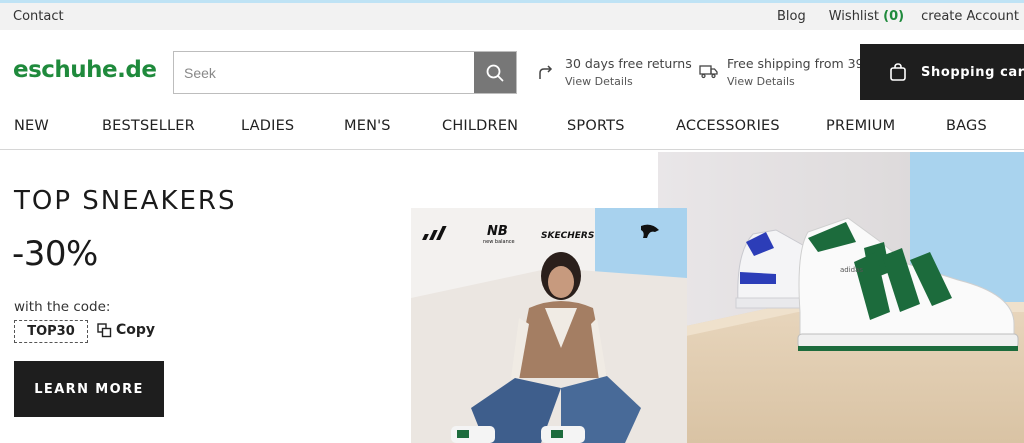 This screenshot has width=1024, height=443. I want to click on nav-item-accessories: ACCESSORIES, so click(728, 126).